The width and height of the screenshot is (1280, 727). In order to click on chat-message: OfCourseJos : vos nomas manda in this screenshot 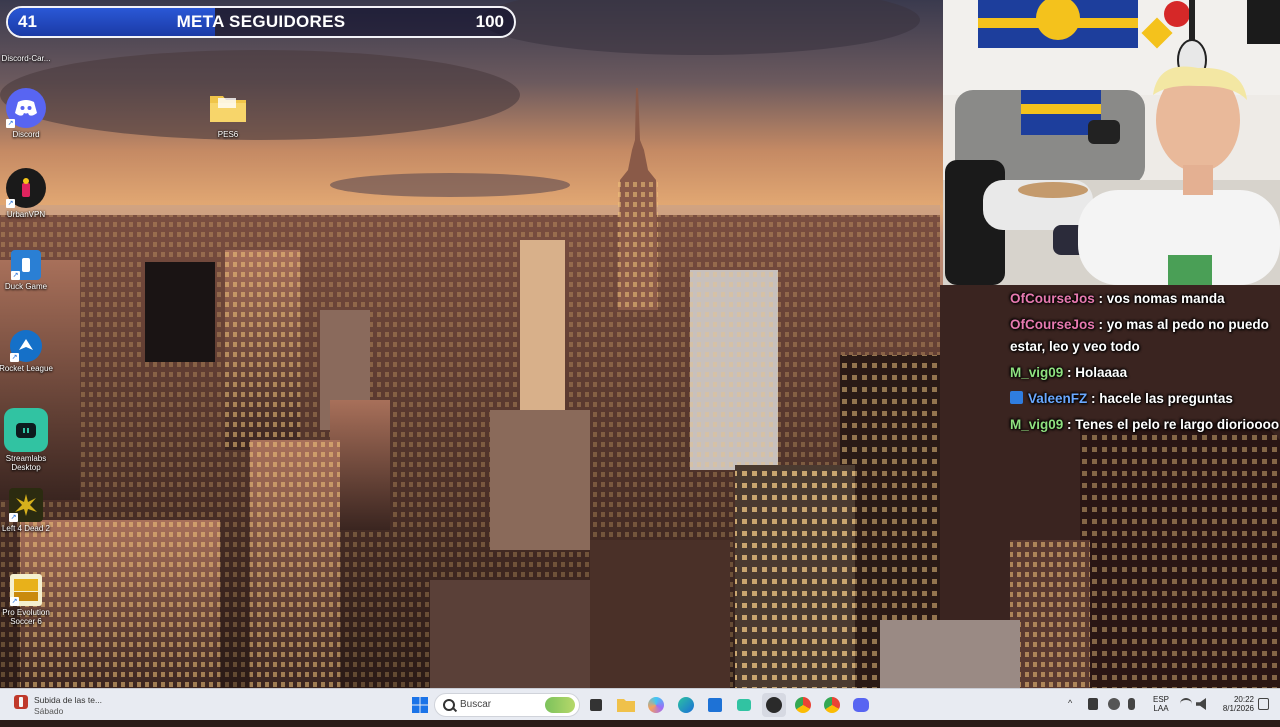, I will do `click(1144, 299)`.